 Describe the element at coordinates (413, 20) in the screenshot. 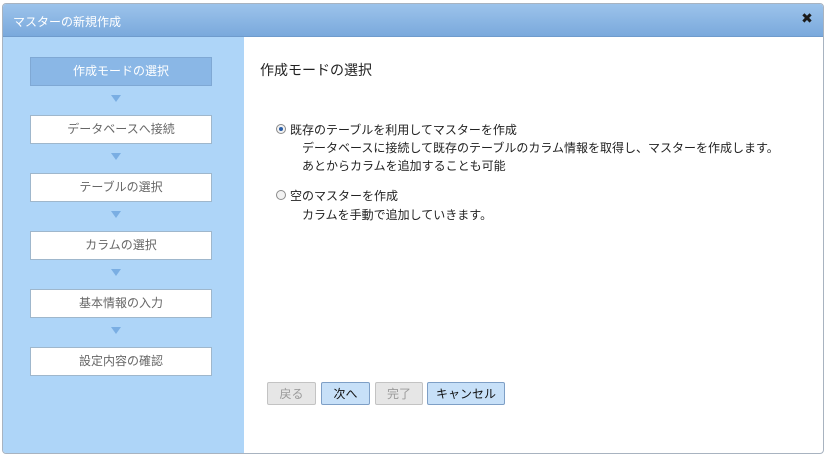

I see `dialog-titlebar: マスターの新規作成 ✖` at that location.